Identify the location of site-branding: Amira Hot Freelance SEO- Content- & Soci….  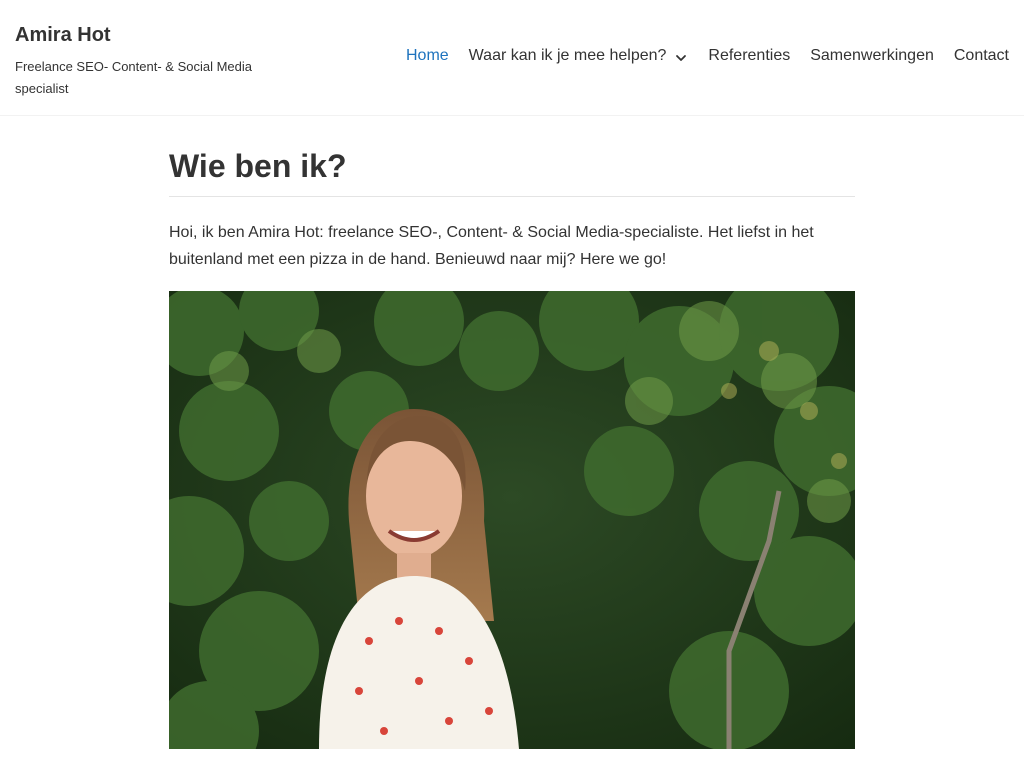
(155, 61).